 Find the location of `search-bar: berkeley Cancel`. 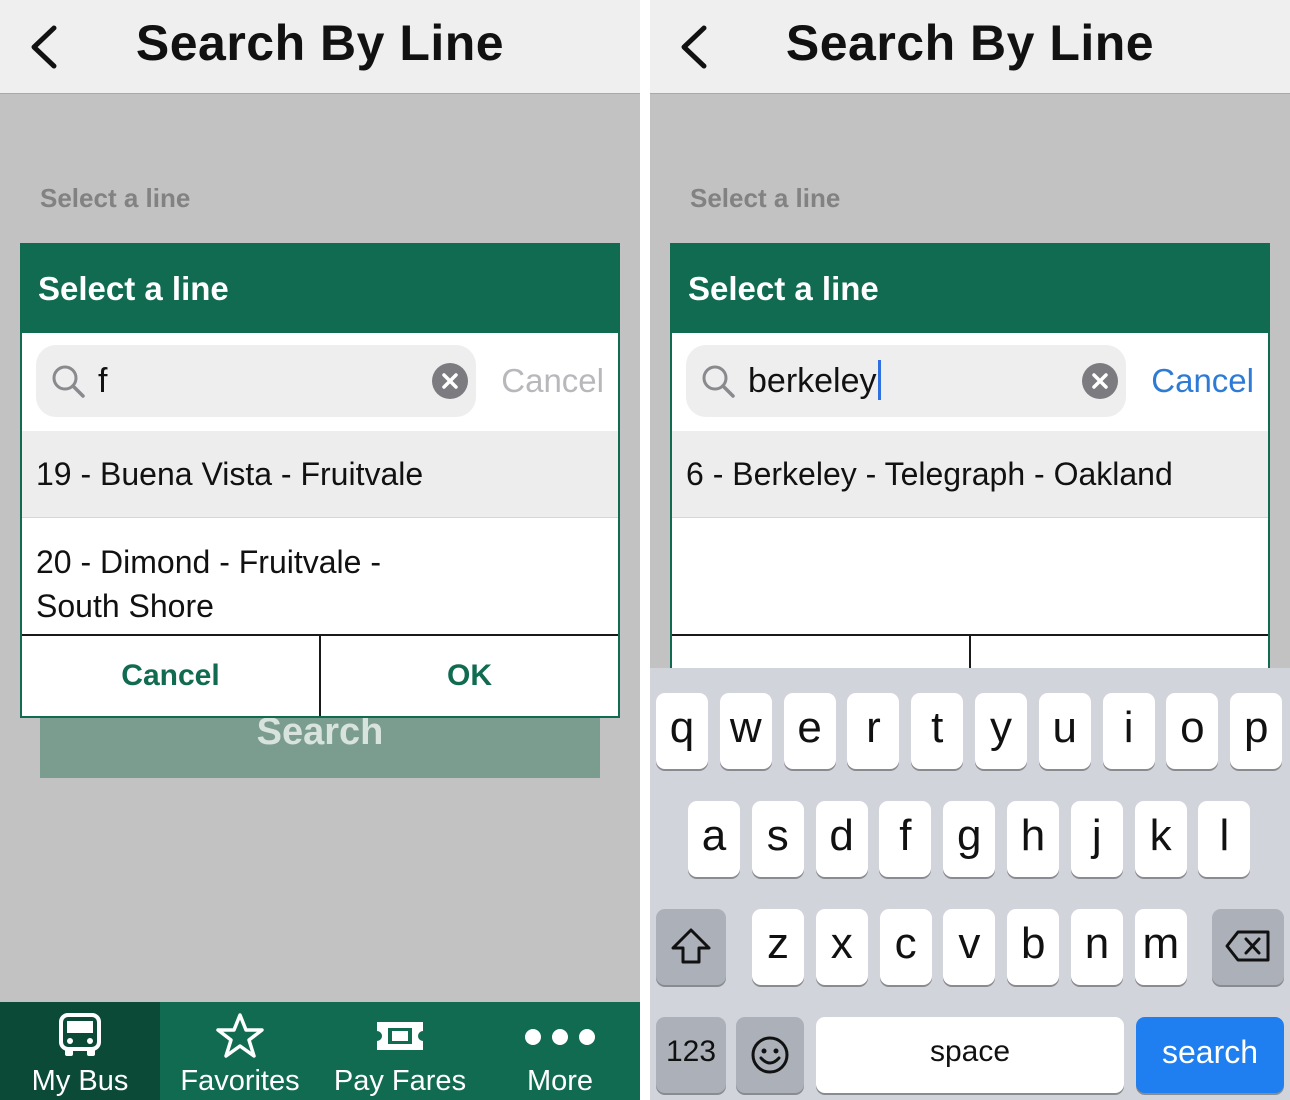

search-bar: berkeley Cancel is located at coordinates (970, 382).